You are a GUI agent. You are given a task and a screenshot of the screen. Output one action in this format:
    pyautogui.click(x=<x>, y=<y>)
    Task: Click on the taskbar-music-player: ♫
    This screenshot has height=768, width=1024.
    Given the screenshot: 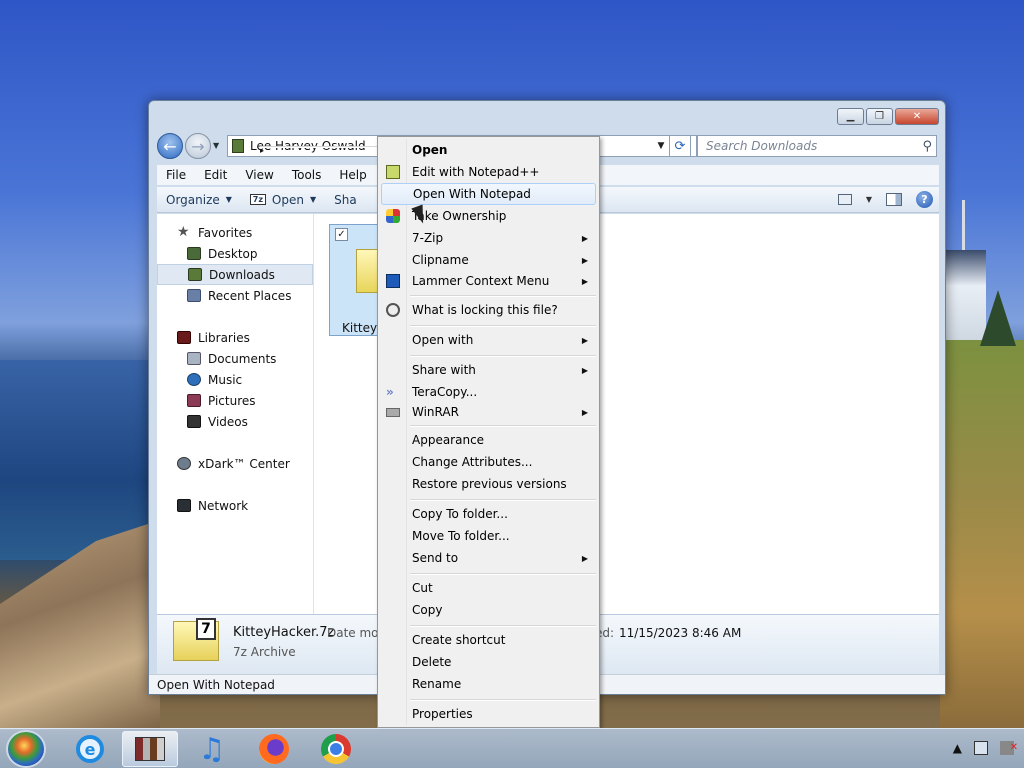 What is the action you would take?
    pyautogui.click(x=212, y=749)
    